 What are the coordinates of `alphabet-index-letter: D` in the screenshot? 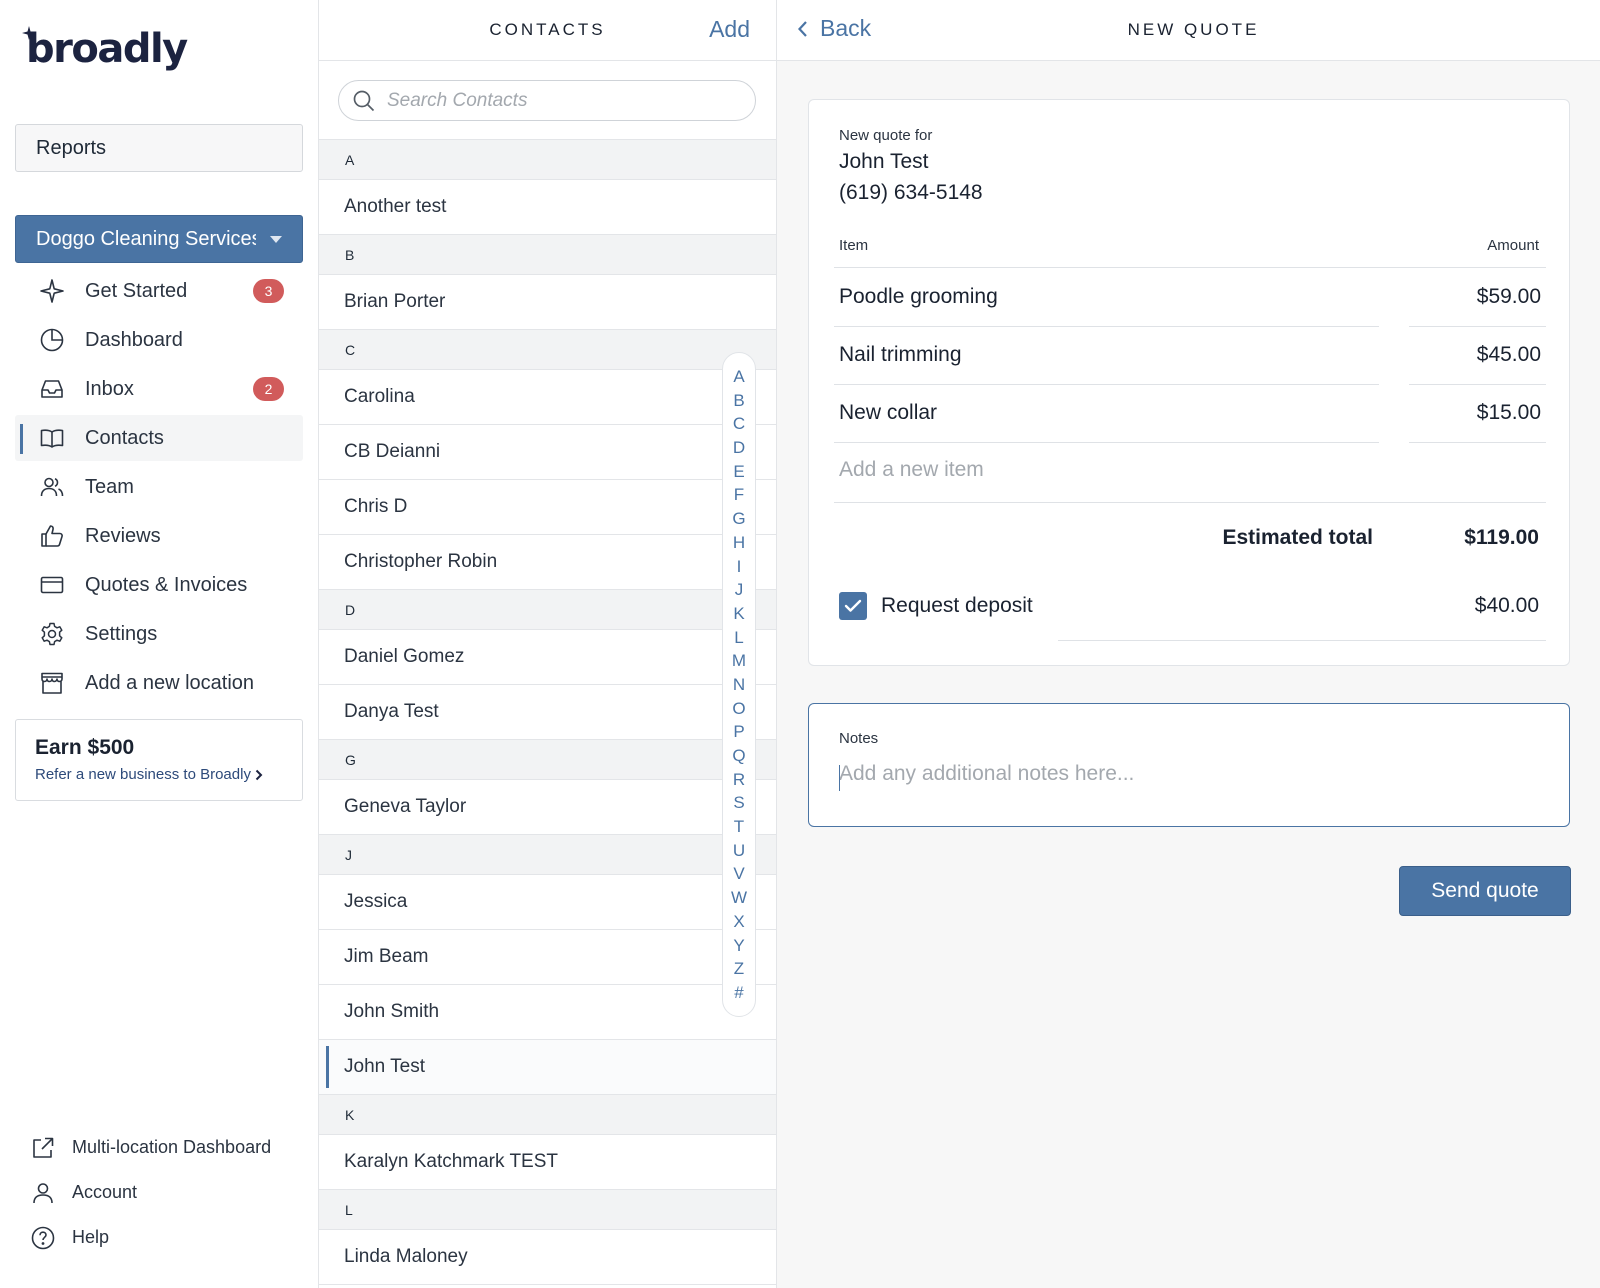 It's located at (739, 448).